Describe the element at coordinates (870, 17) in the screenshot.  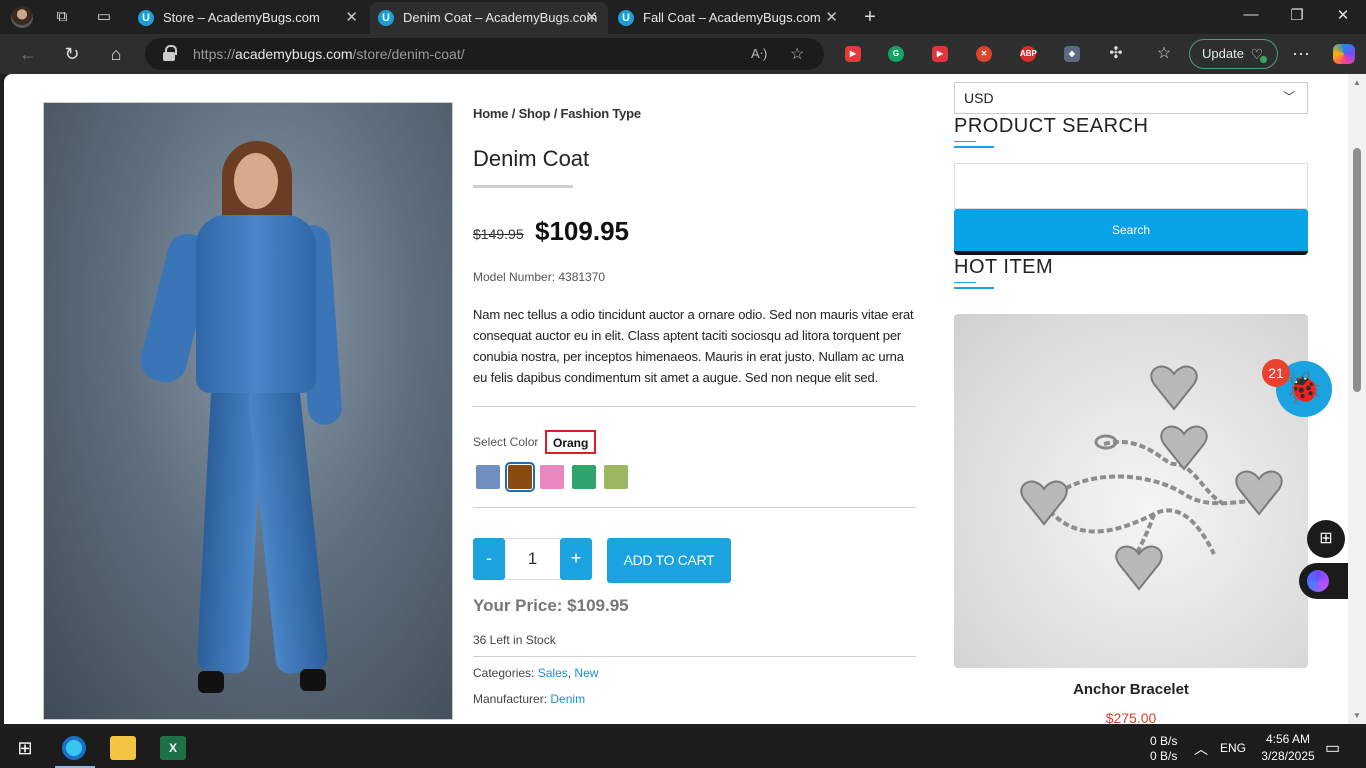
I see `new-tab-icon: +` at that location.